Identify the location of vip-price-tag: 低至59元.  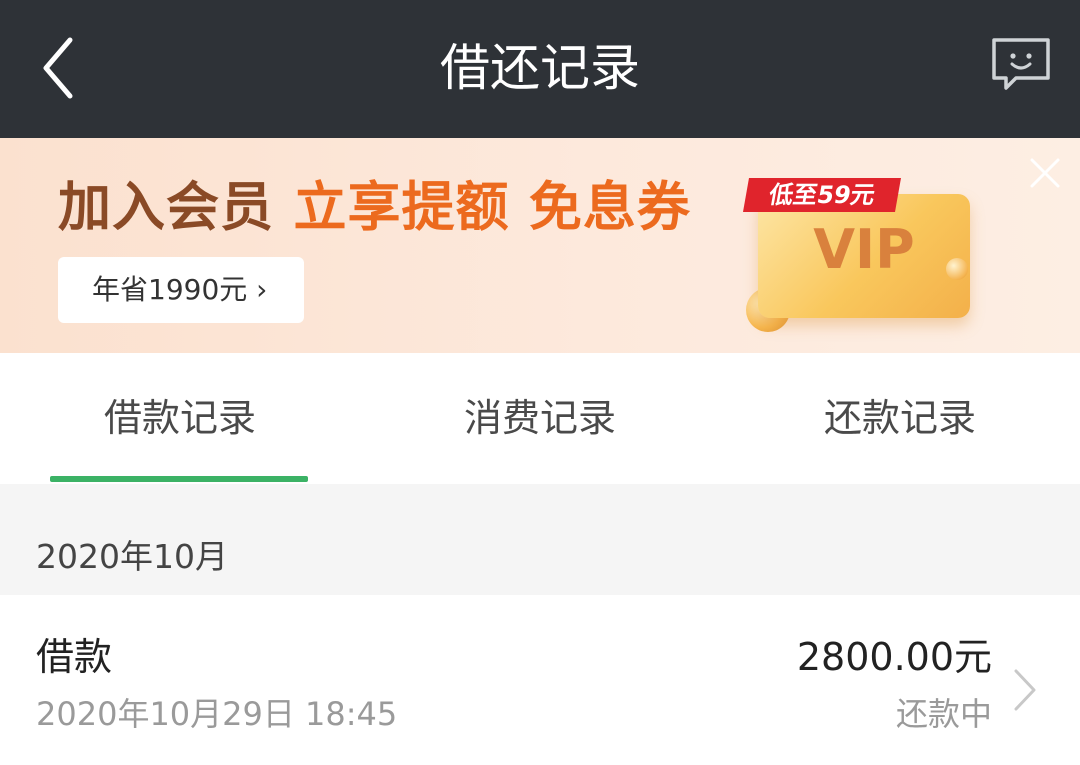
(822, 195).